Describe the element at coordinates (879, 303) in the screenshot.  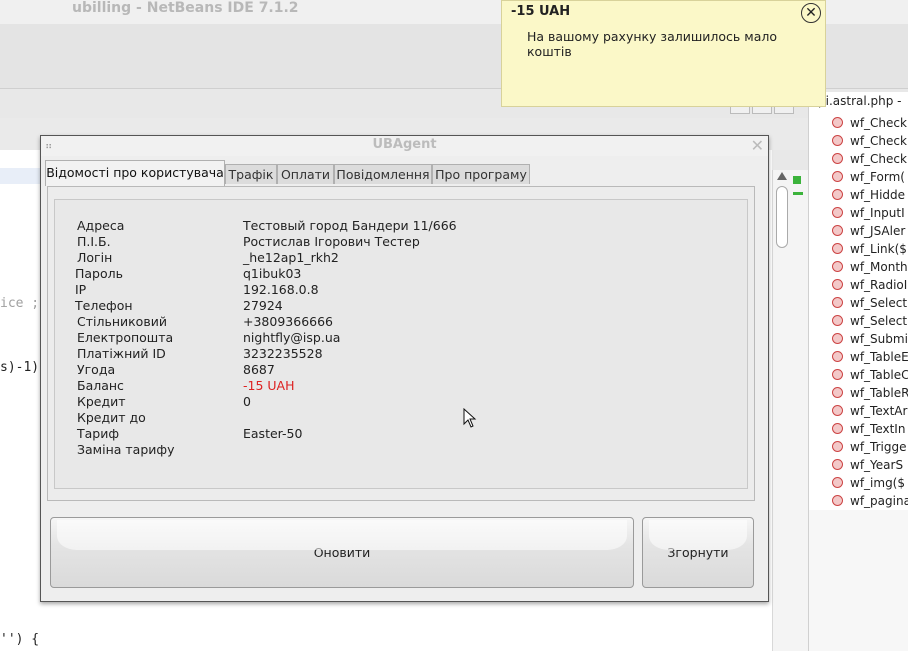
I see `navigator-item-label: wf_Select` at that location.